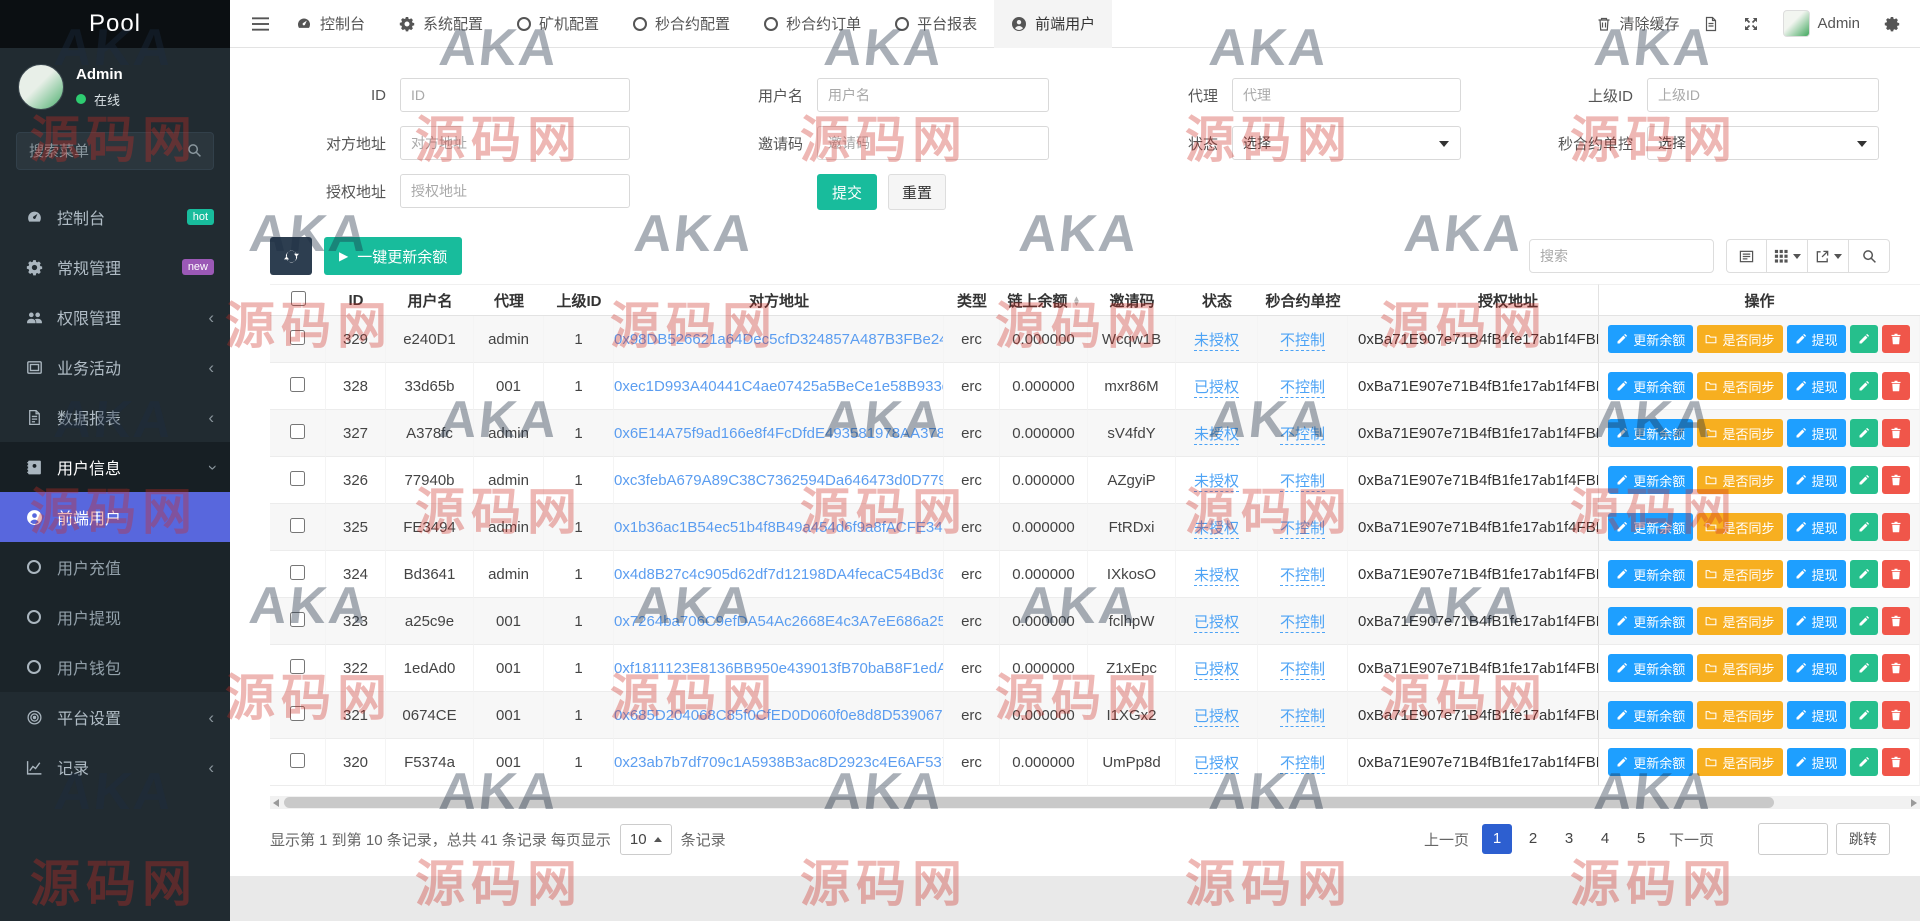 The height and width of the screenshot is (921, 1920). Describe the element at coordinates (1077, 301) in the screenshot. I see `sort-icon: ▲ ▼` at that location.